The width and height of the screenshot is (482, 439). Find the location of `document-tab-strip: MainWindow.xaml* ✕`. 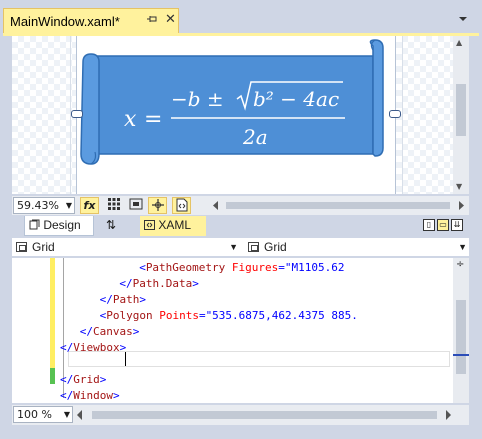

document-tab-strip: MainWindow.xaml* ✕ is located at coordinates (241, 18).